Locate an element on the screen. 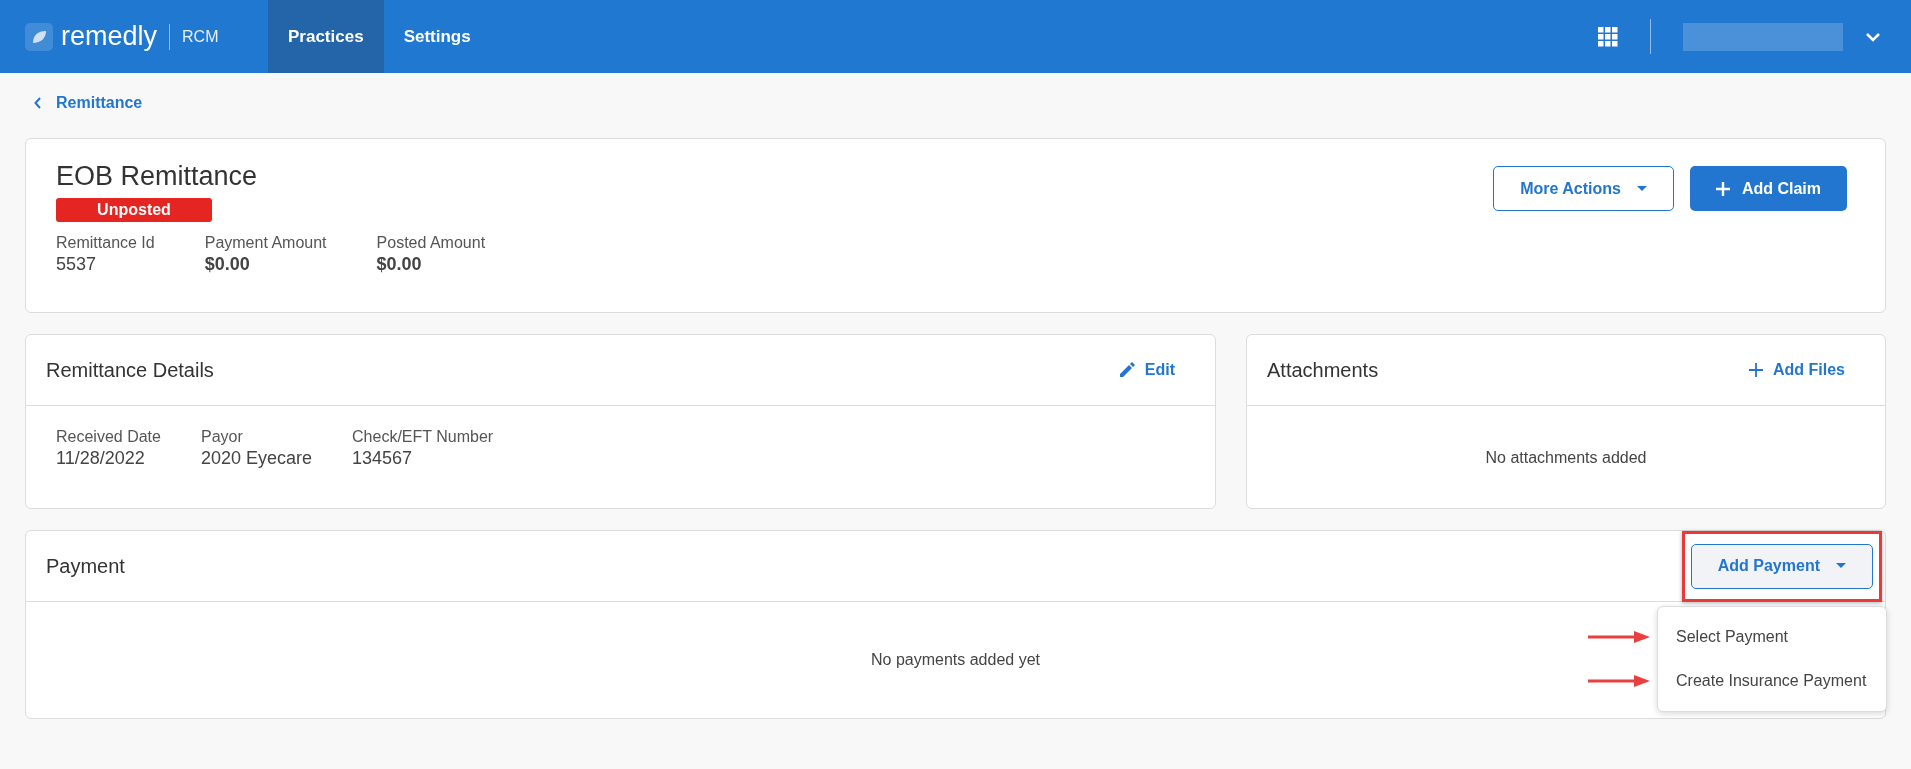 The width and height of the screenshot is (1911, 769). empty-message: No payments added yet is located at coordinates (955, 660).